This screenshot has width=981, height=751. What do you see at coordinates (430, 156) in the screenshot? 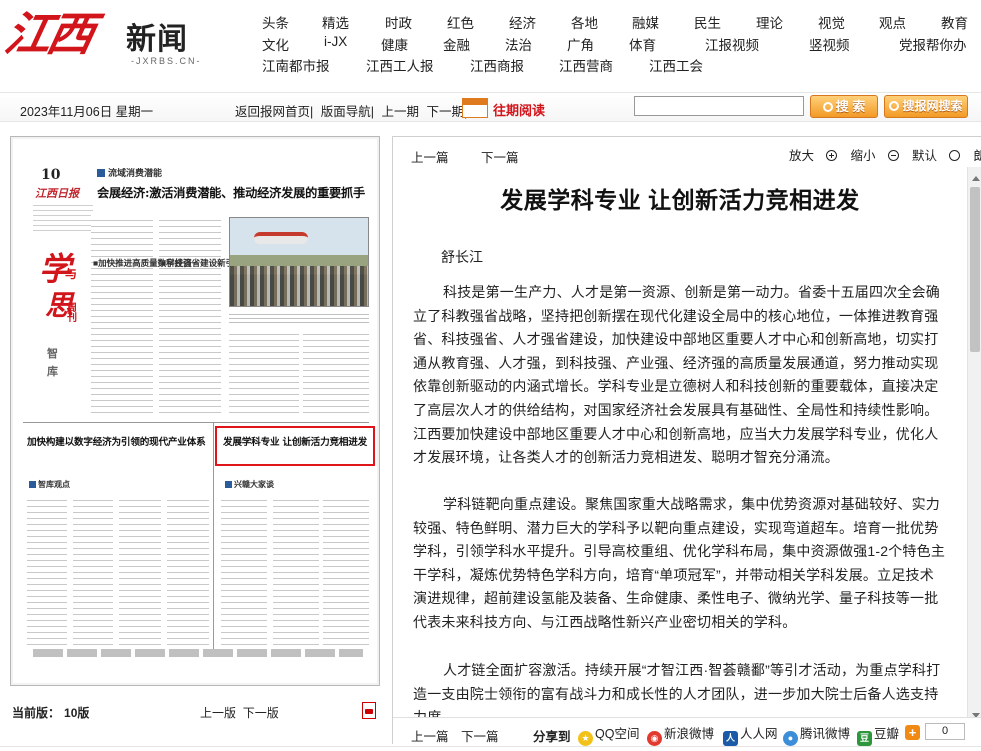
I see `prev-article-link: 上一篇` at bounding box center [430, 156].